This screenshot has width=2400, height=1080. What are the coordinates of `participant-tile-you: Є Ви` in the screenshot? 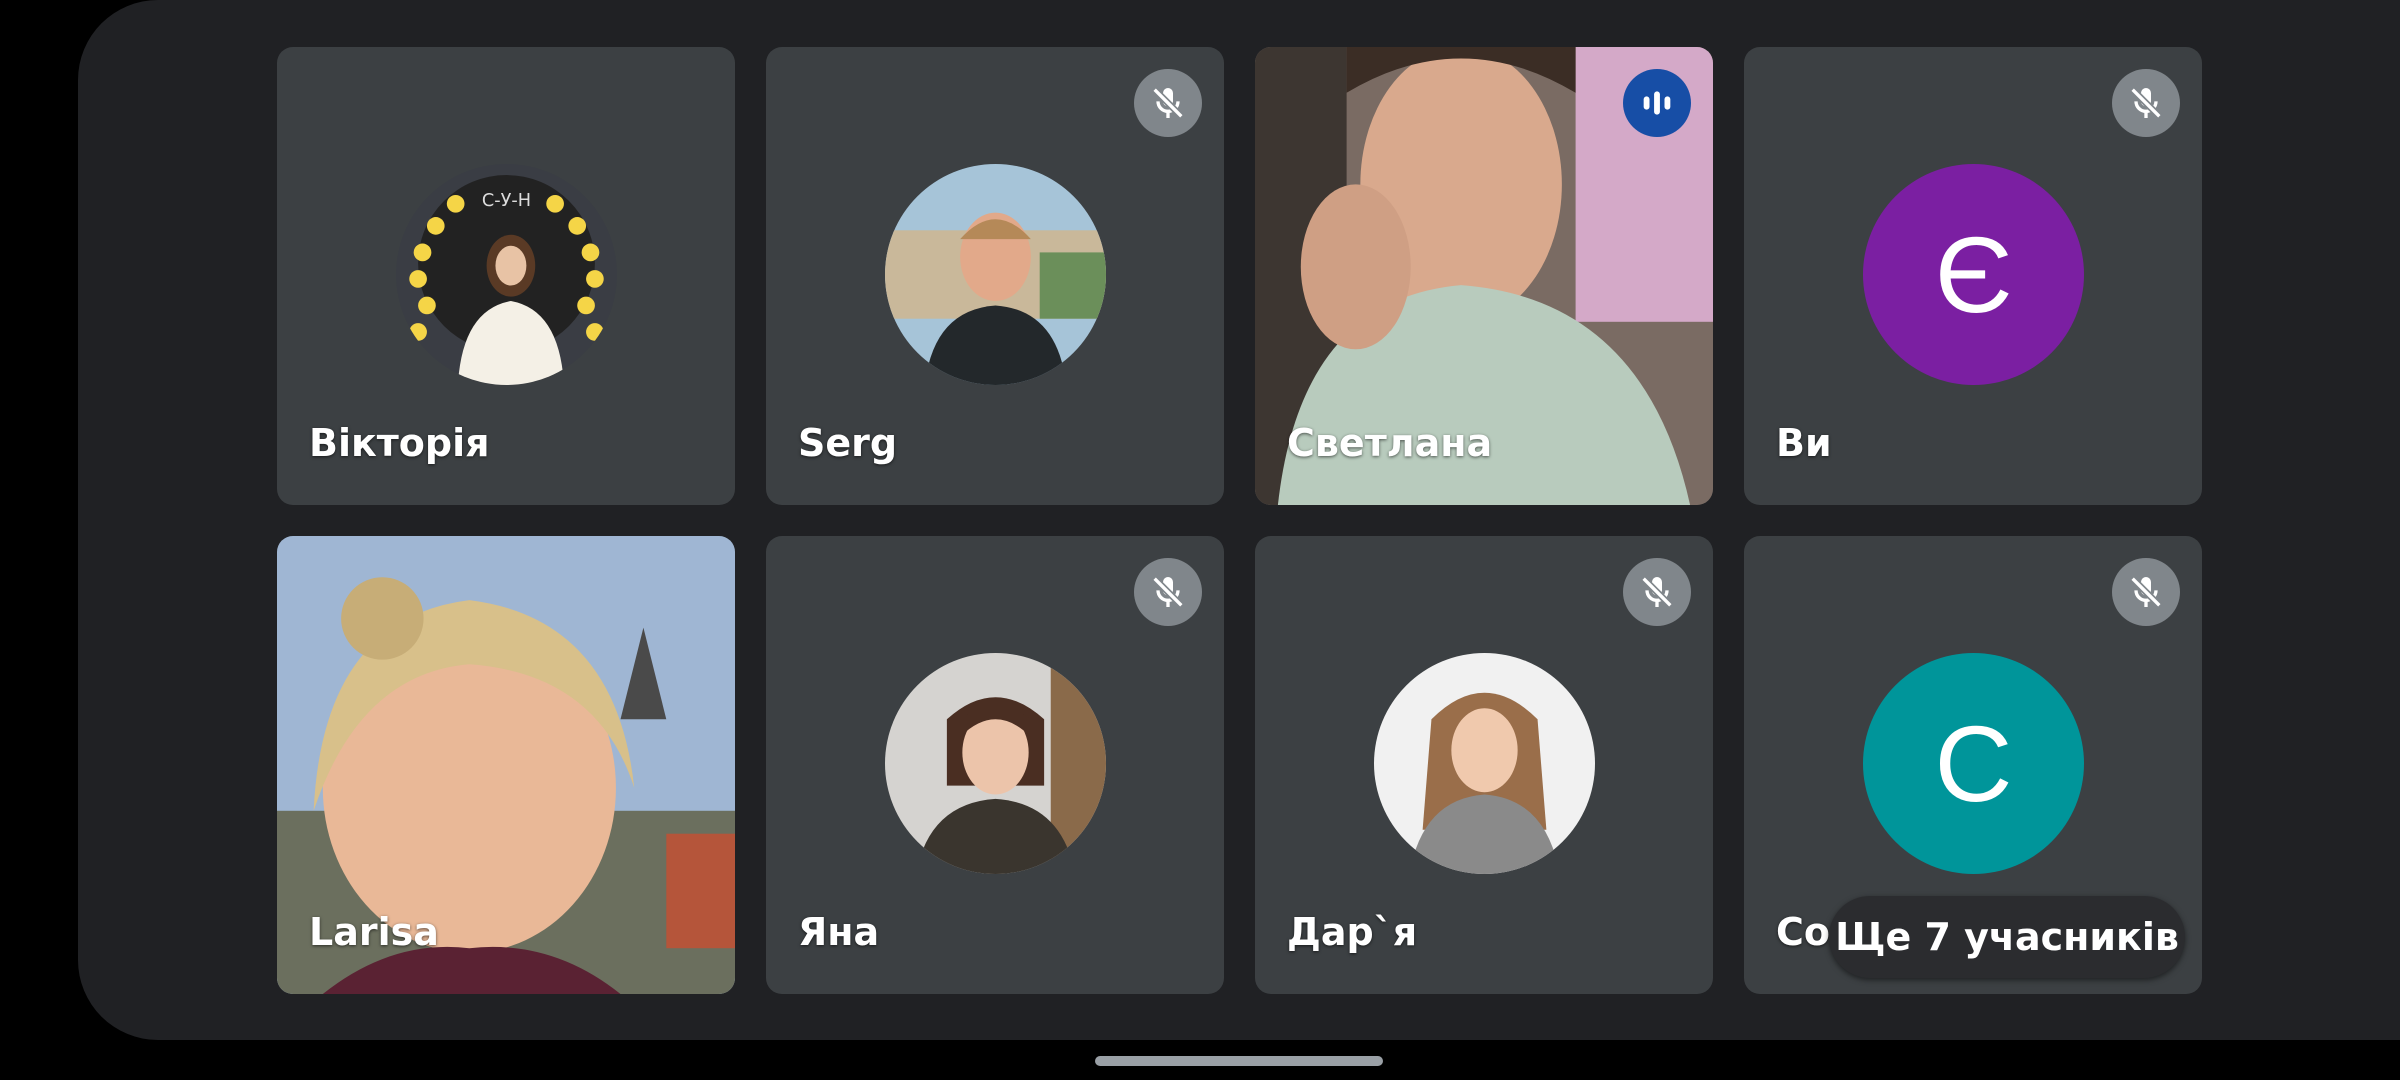 It's located at (1973, 276).